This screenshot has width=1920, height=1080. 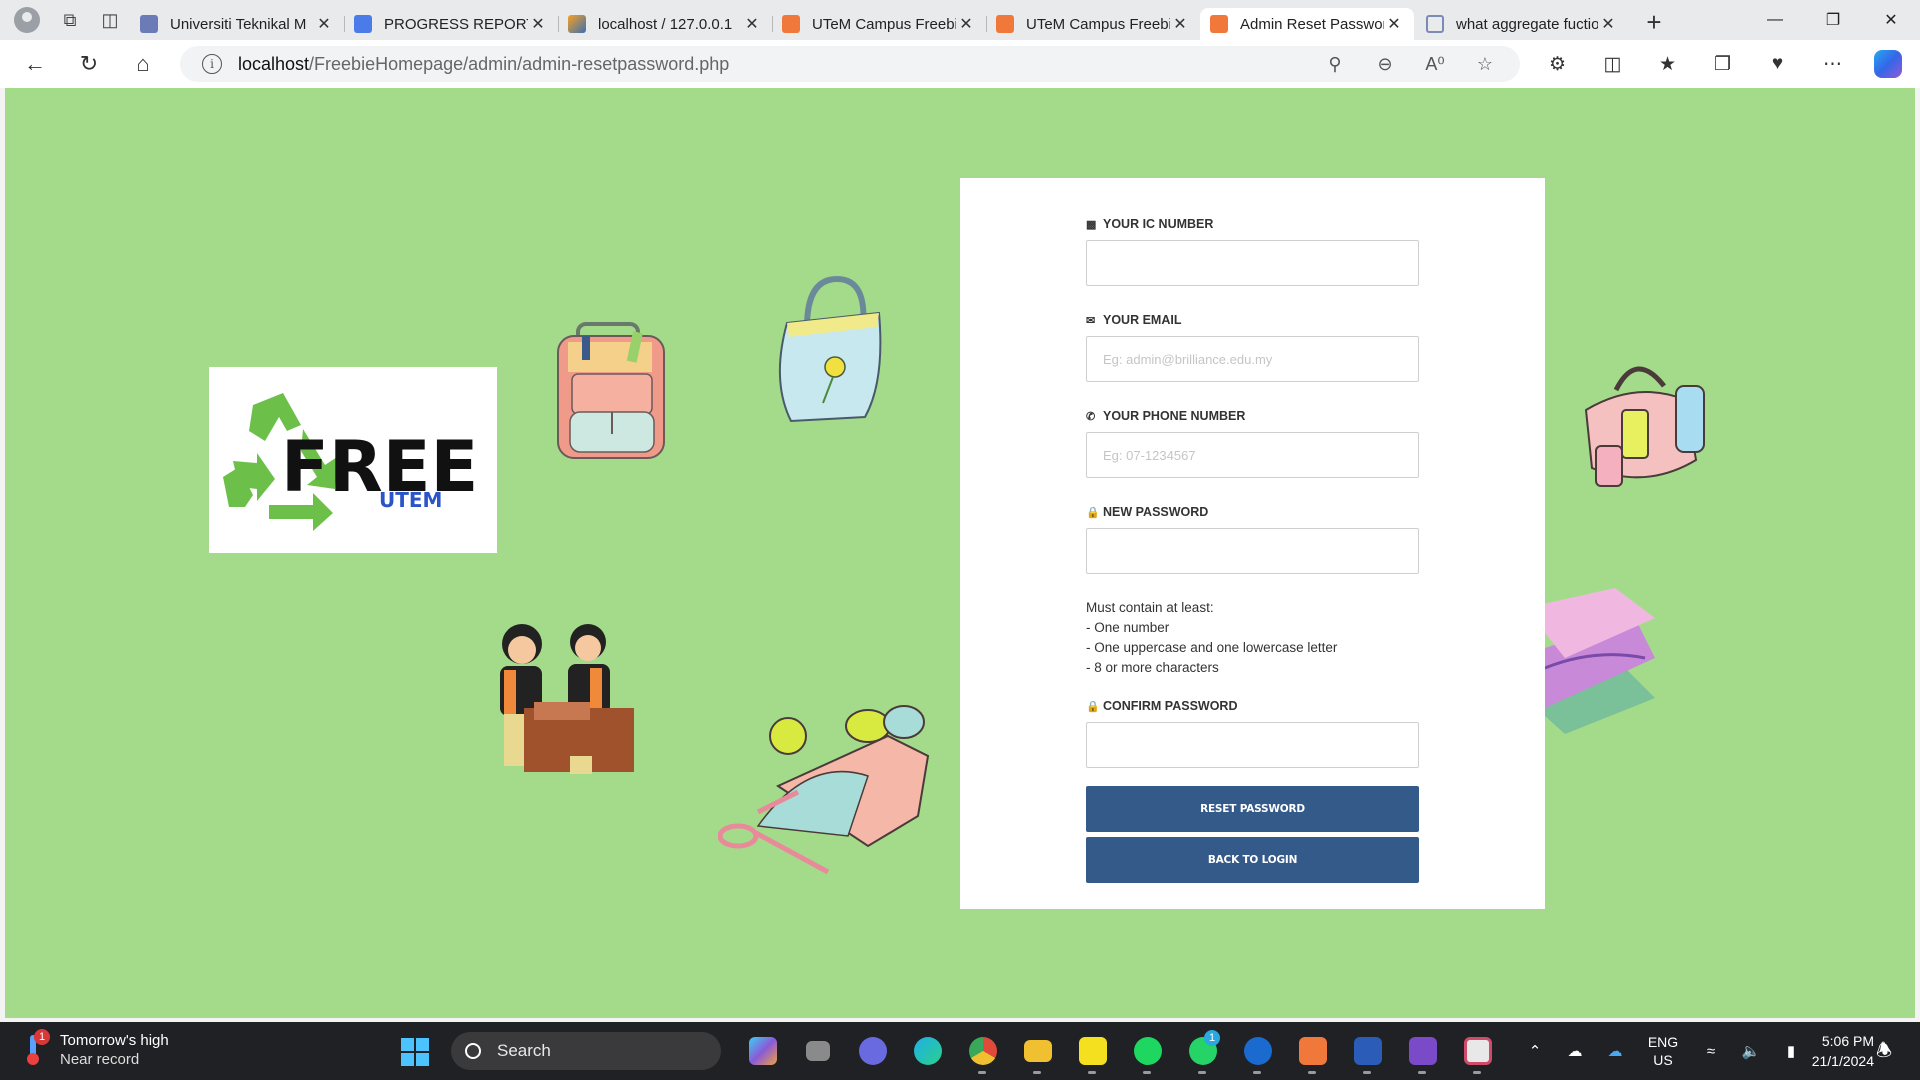 I want to click on volume-icon: 🔈, so click(x=1751, y=1051).